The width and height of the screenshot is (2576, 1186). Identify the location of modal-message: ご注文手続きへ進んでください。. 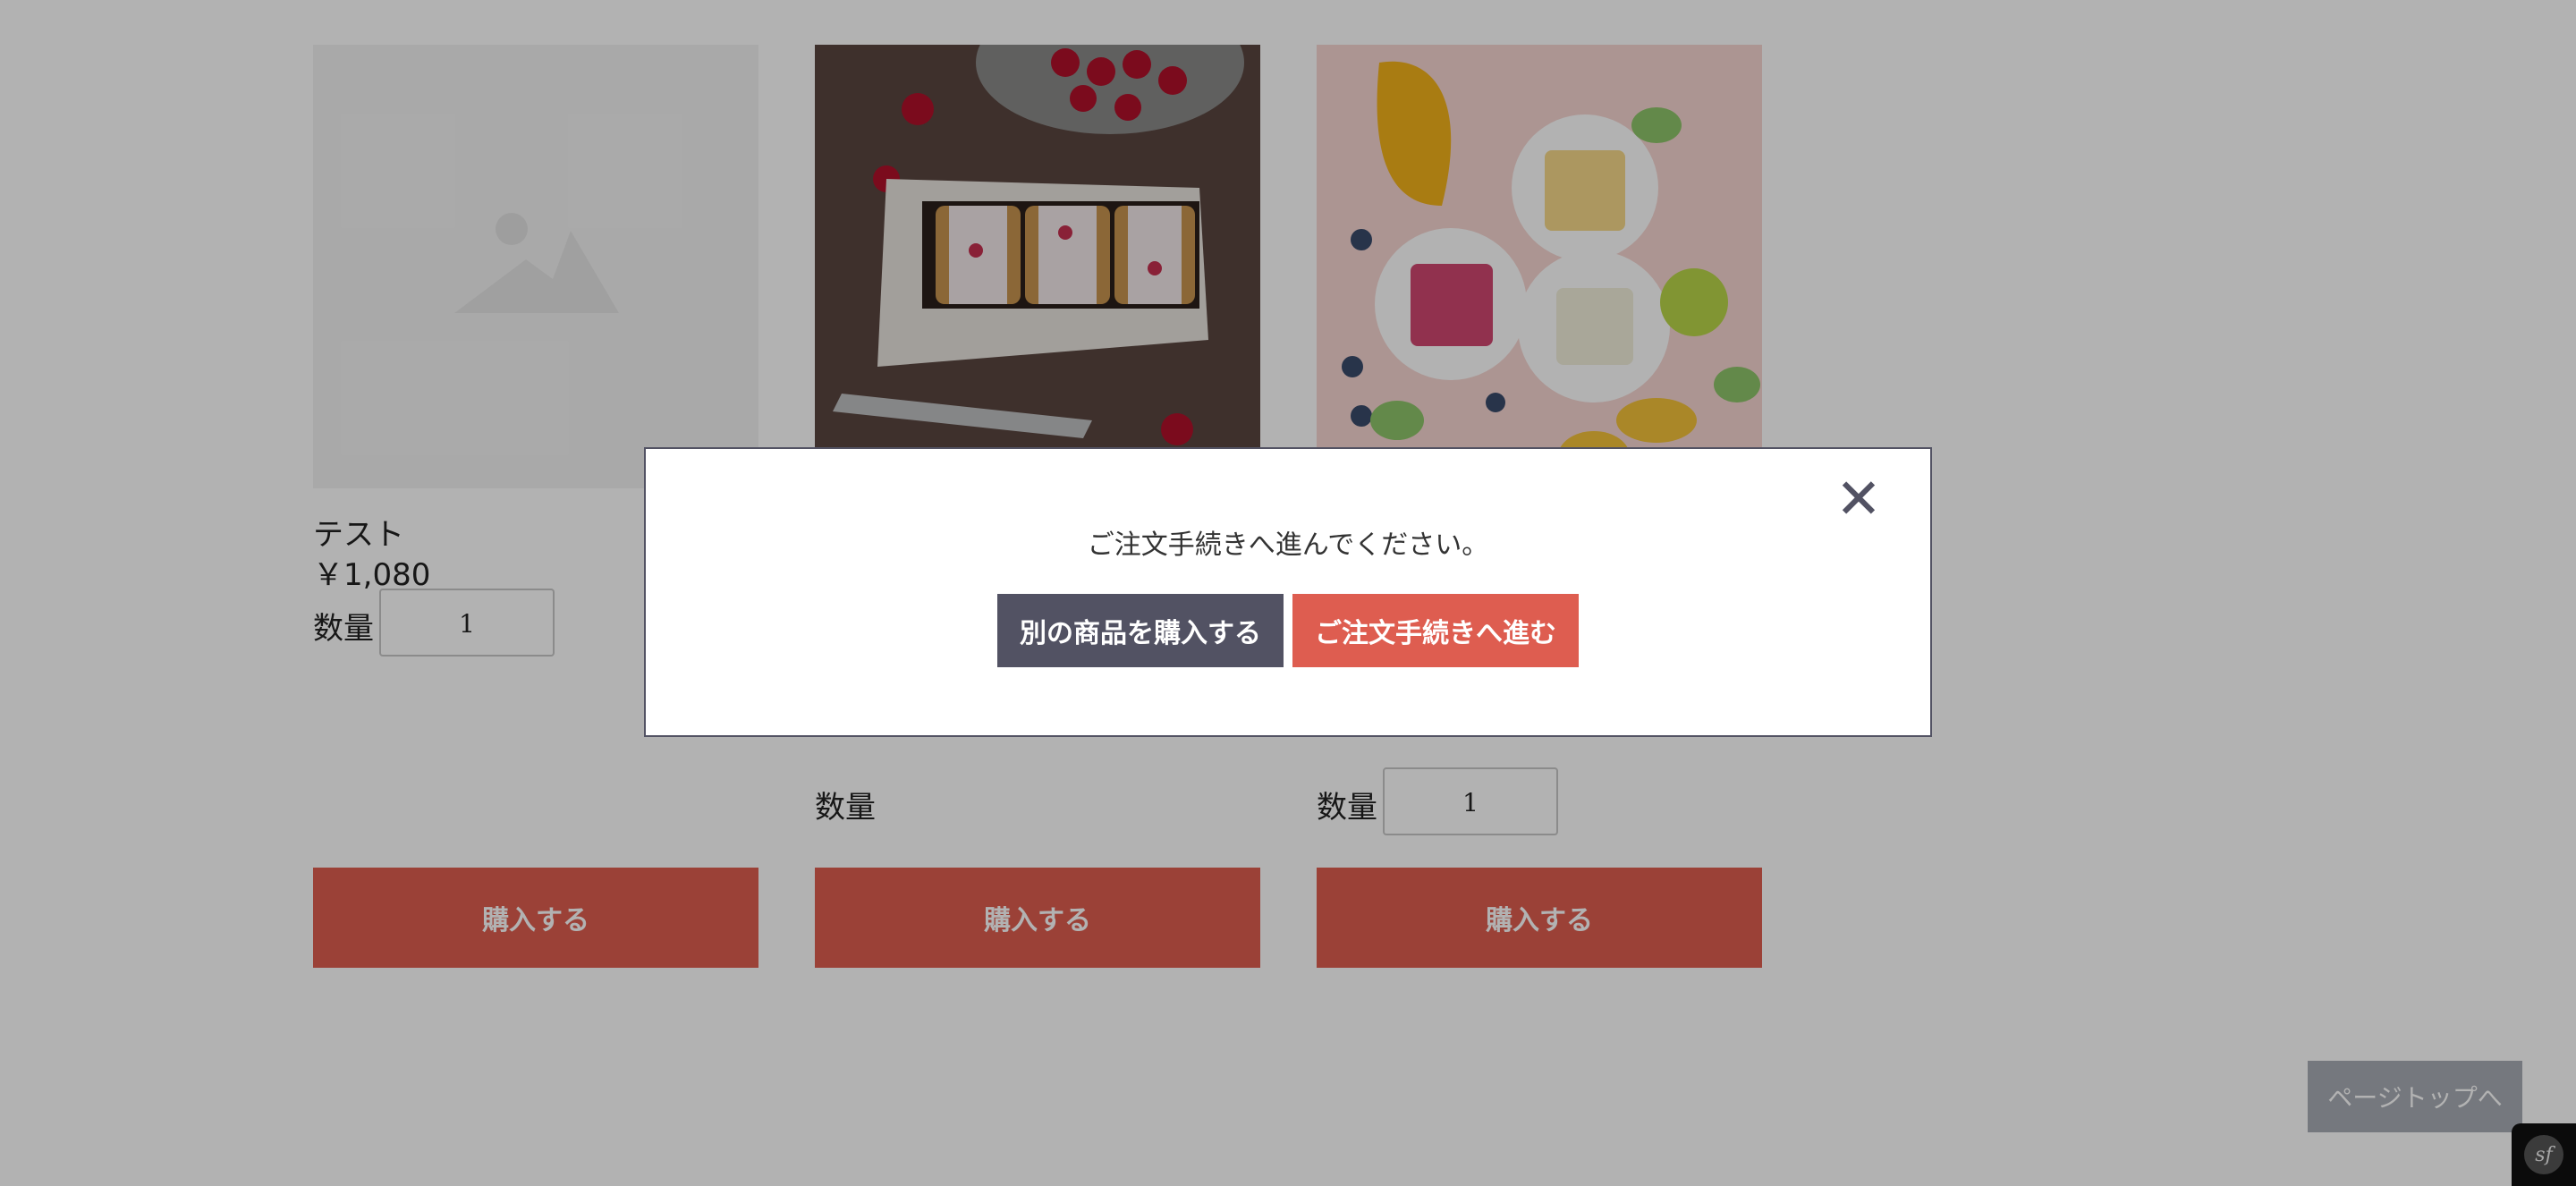
(1288, 545).